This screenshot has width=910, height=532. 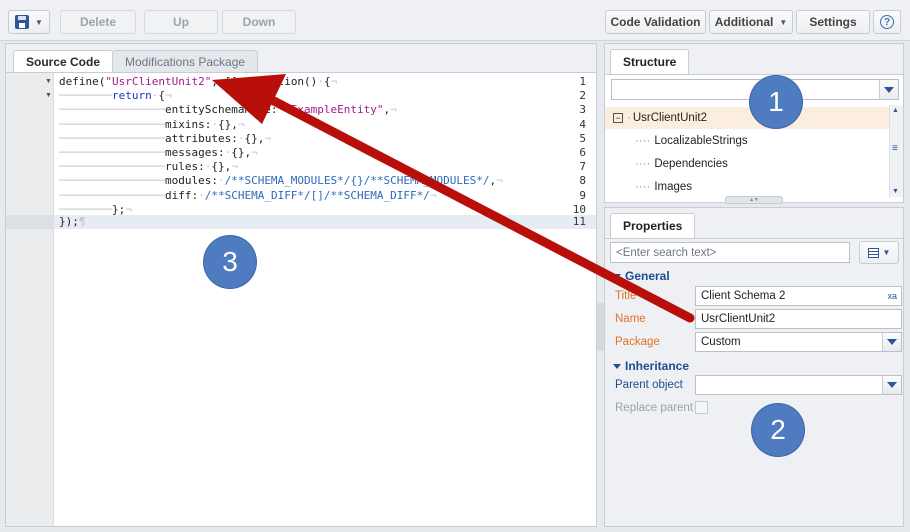 I want to click on line-number: 7, so click(x=582, y=167).